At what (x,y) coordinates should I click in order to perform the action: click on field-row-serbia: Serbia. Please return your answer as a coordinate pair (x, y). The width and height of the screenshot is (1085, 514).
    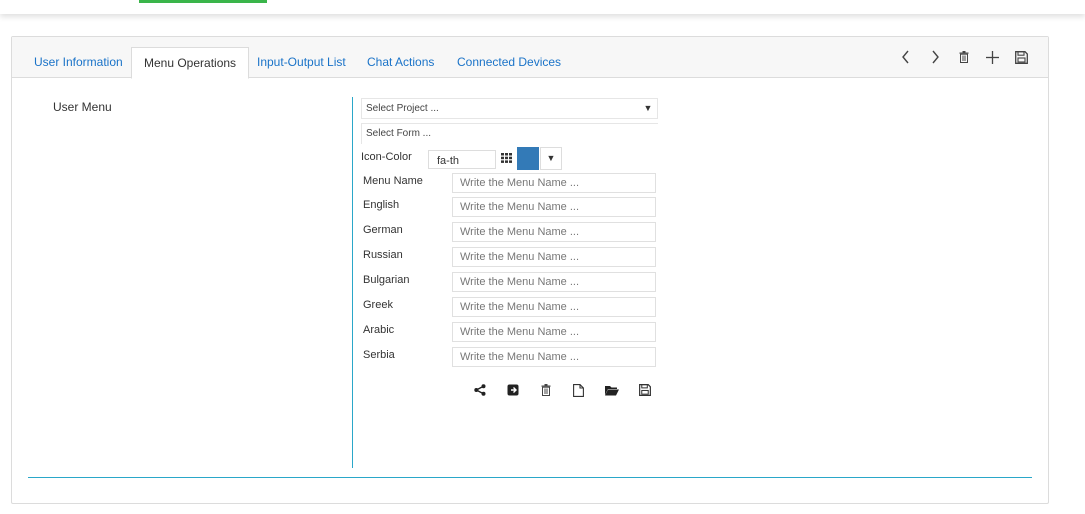
    Looking at the image, I should click on (513, 357).